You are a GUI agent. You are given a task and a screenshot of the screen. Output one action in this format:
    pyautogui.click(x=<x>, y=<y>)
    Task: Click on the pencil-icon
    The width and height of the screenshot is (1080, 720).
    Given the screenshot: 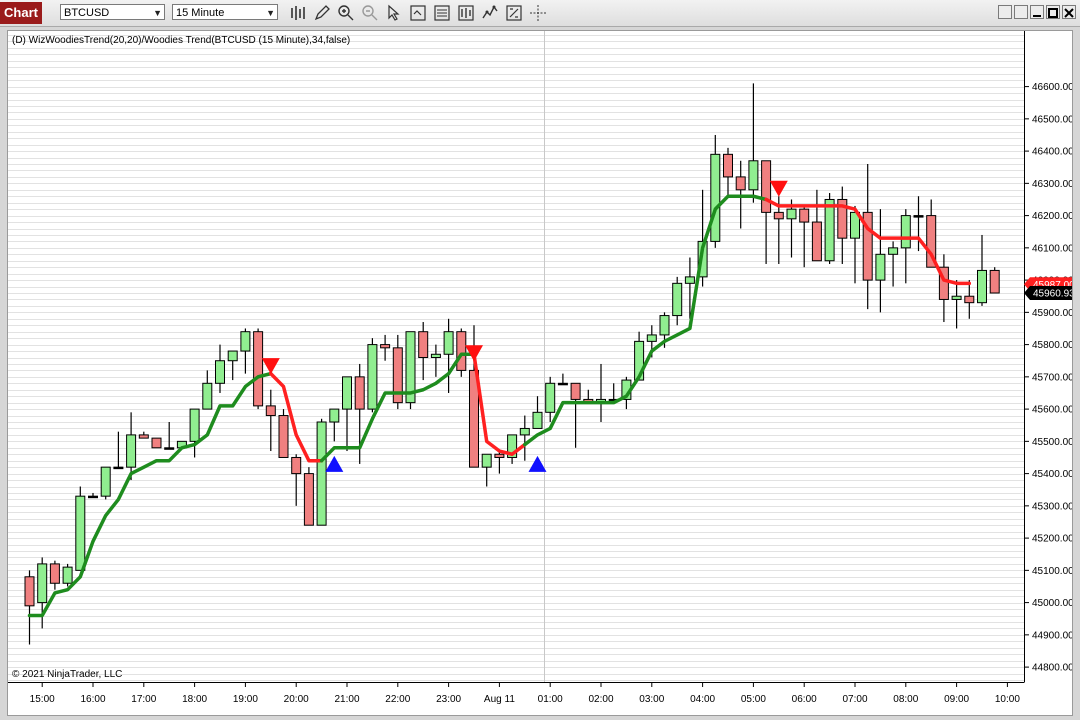 What is the action you would take?
    pyautogui.click(x=322, y=13)
    